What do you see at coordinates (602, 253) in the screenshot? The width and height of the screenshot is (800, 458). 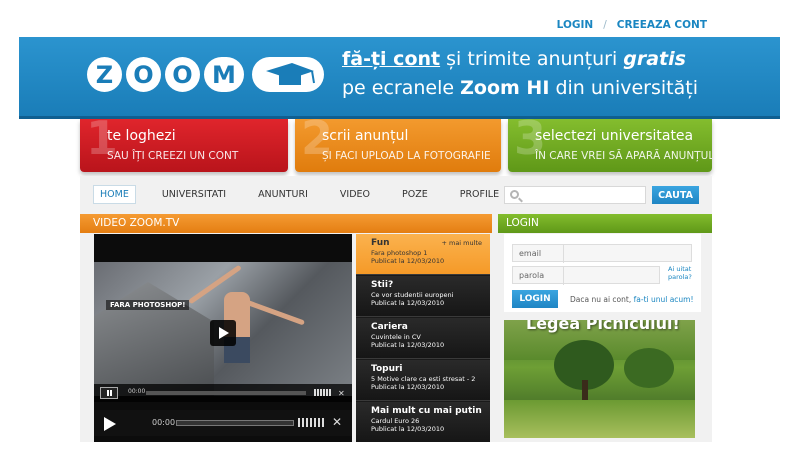 I see `email-field: email` at bounding box center [602, 253].